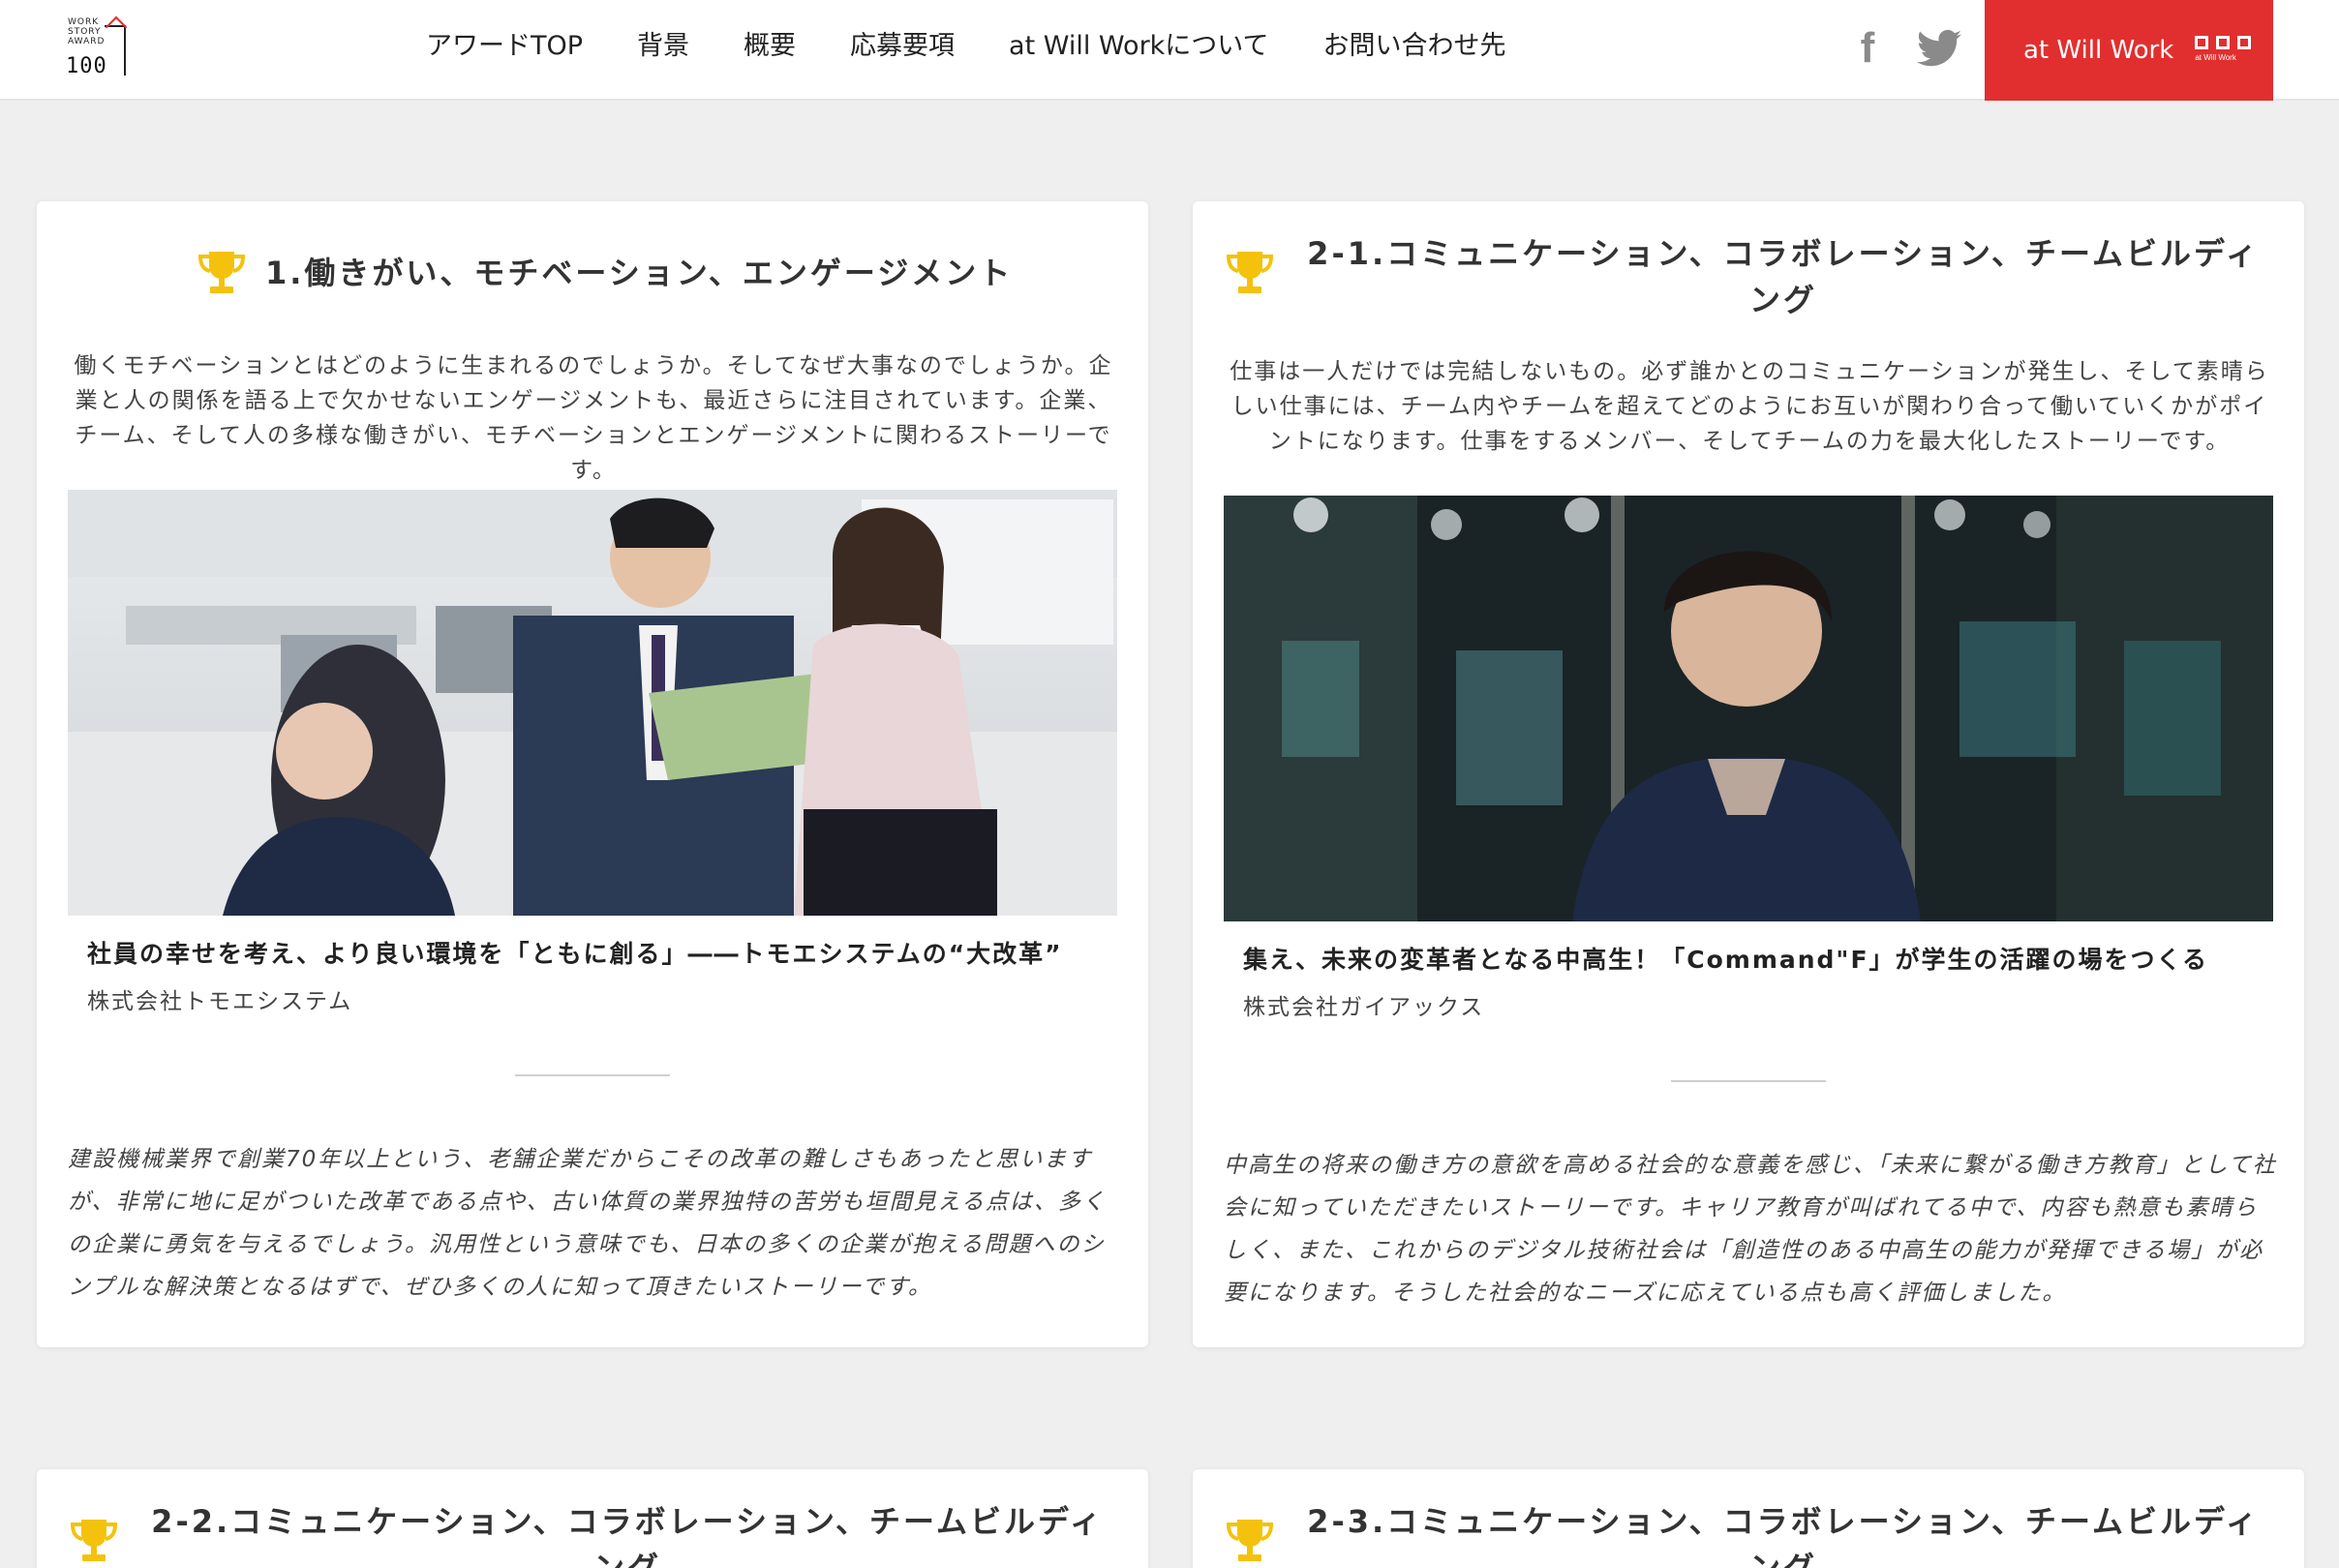  Describe the element at coordinates (2224, 50) in the screenshot. I see `at-will-work-mark-icon: at Will Work` at that location.